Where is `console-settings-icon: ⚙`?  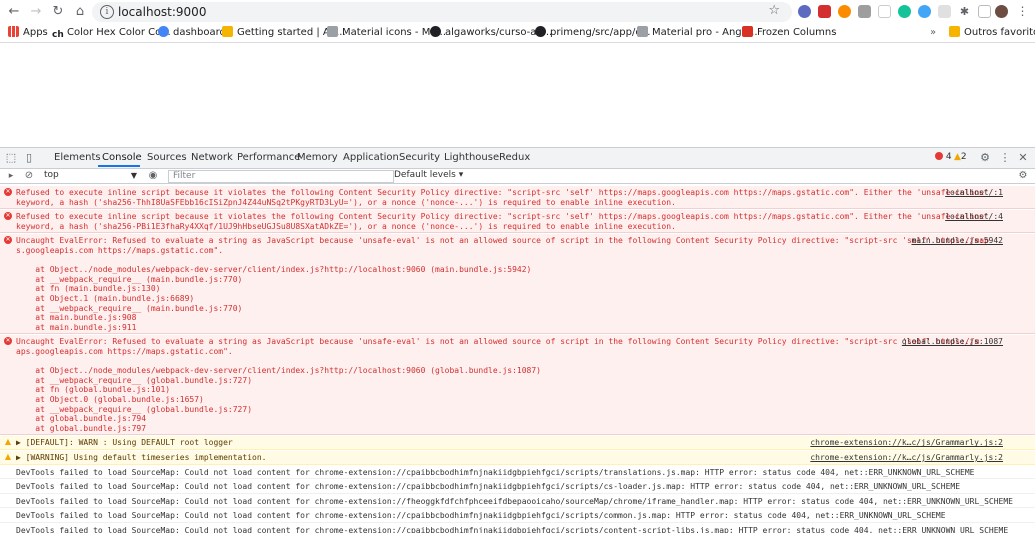
console-settings-icon: ⚙ is located at coordinates (1023, 176).